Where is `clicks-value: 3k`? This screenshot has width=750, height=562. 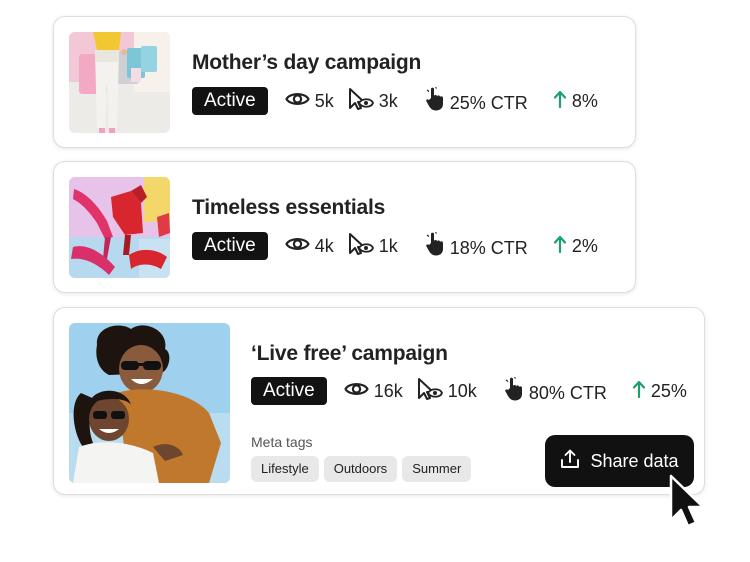 clicks-value: 3k is located at coordinates (388, 100).